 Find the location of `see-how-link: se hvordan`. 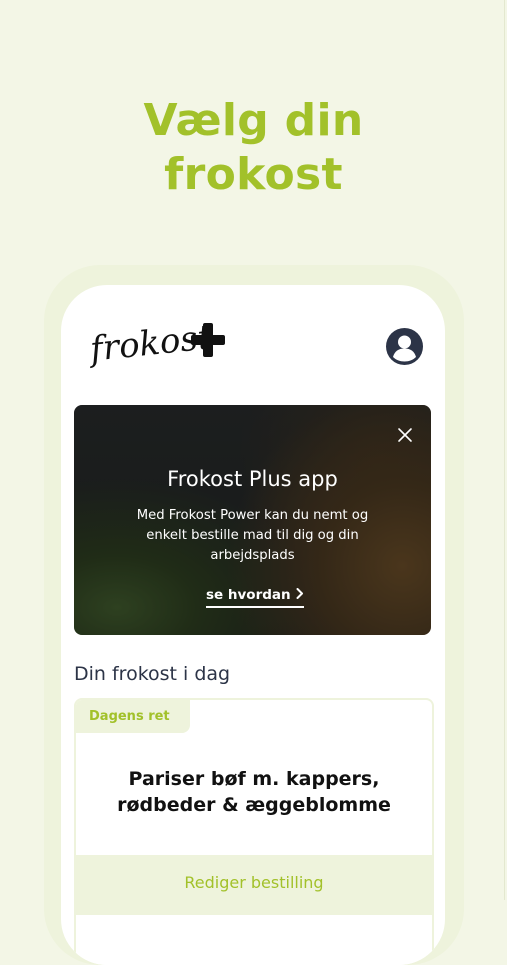

see-how-link: se hvordan is located at coordinates (255, 597).